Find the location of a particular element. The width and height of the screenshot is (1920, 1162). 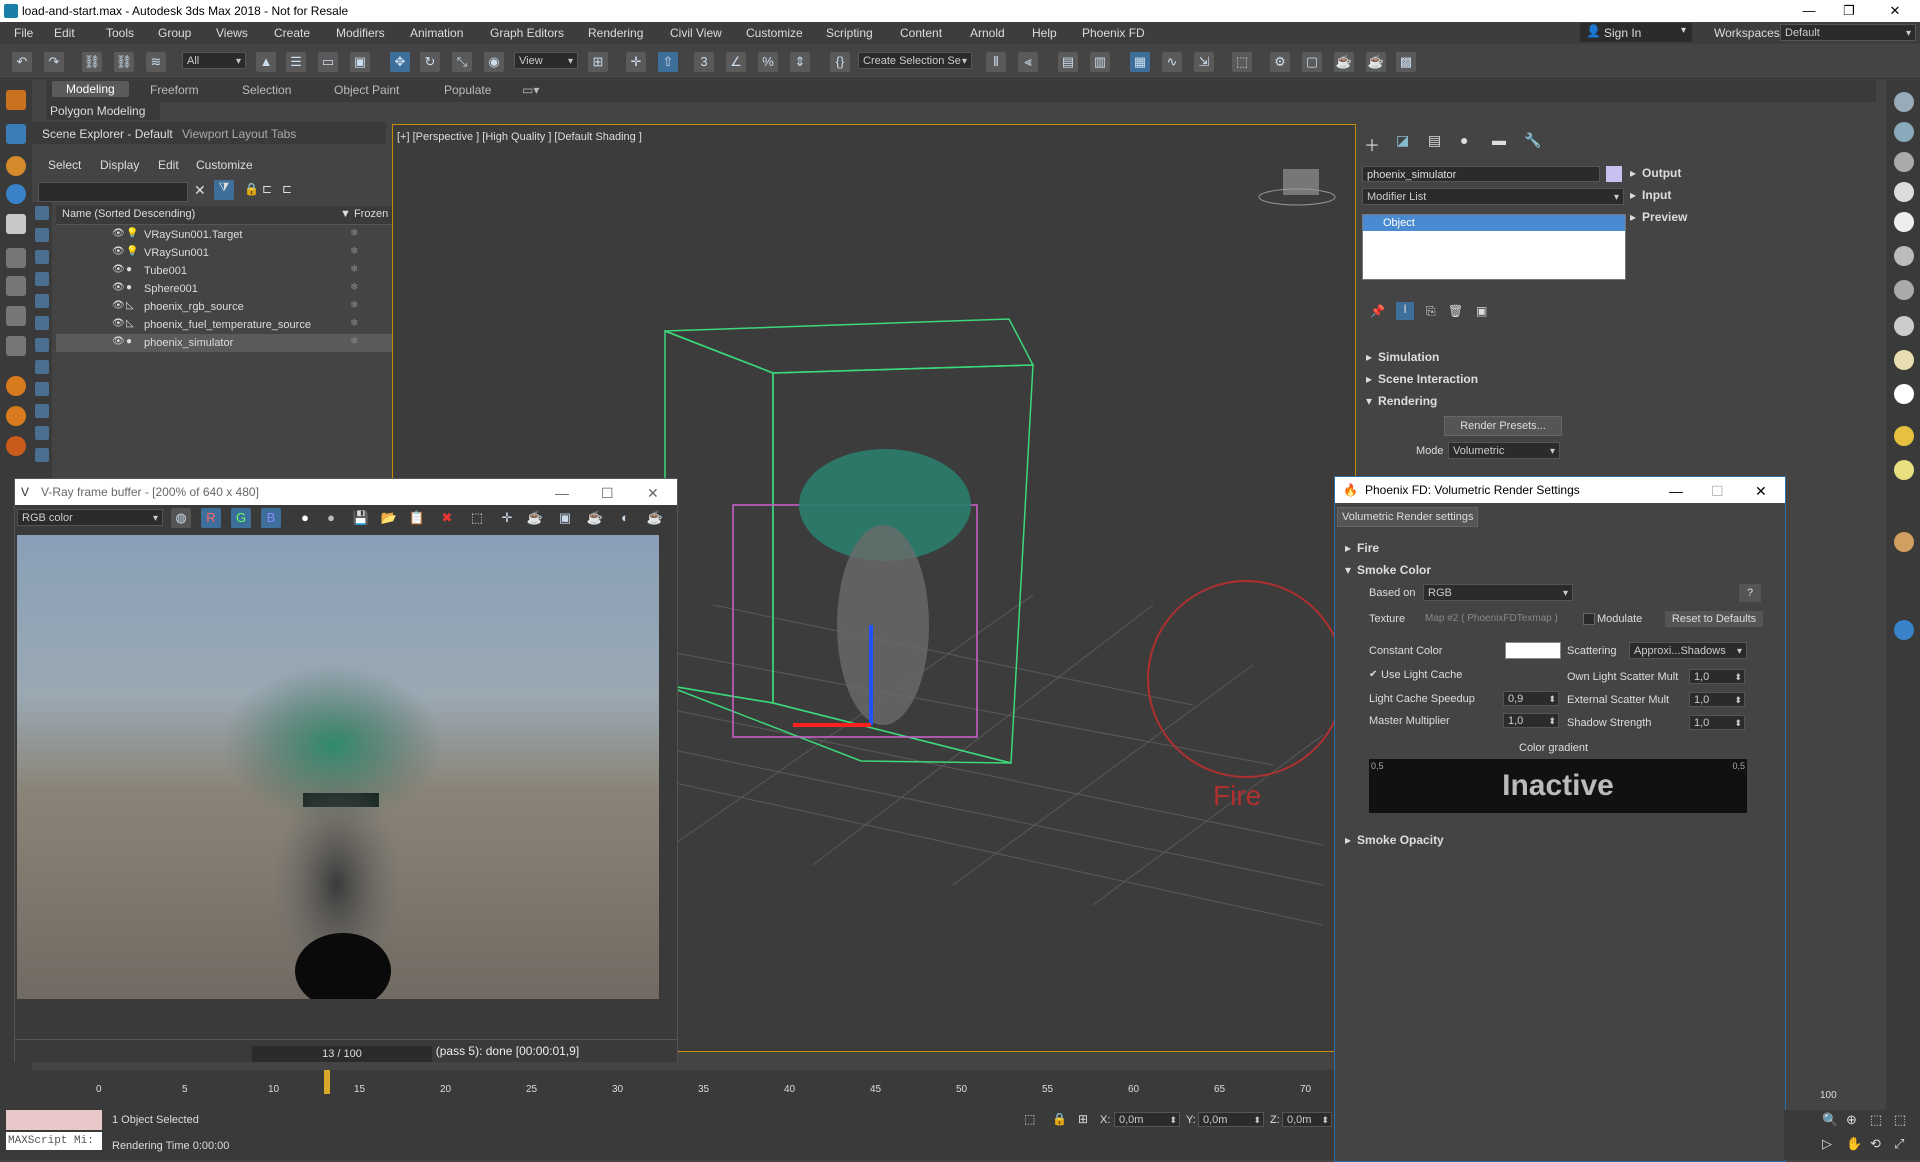

pfd-minimize-button: — is located at coordinates (1676, 491).